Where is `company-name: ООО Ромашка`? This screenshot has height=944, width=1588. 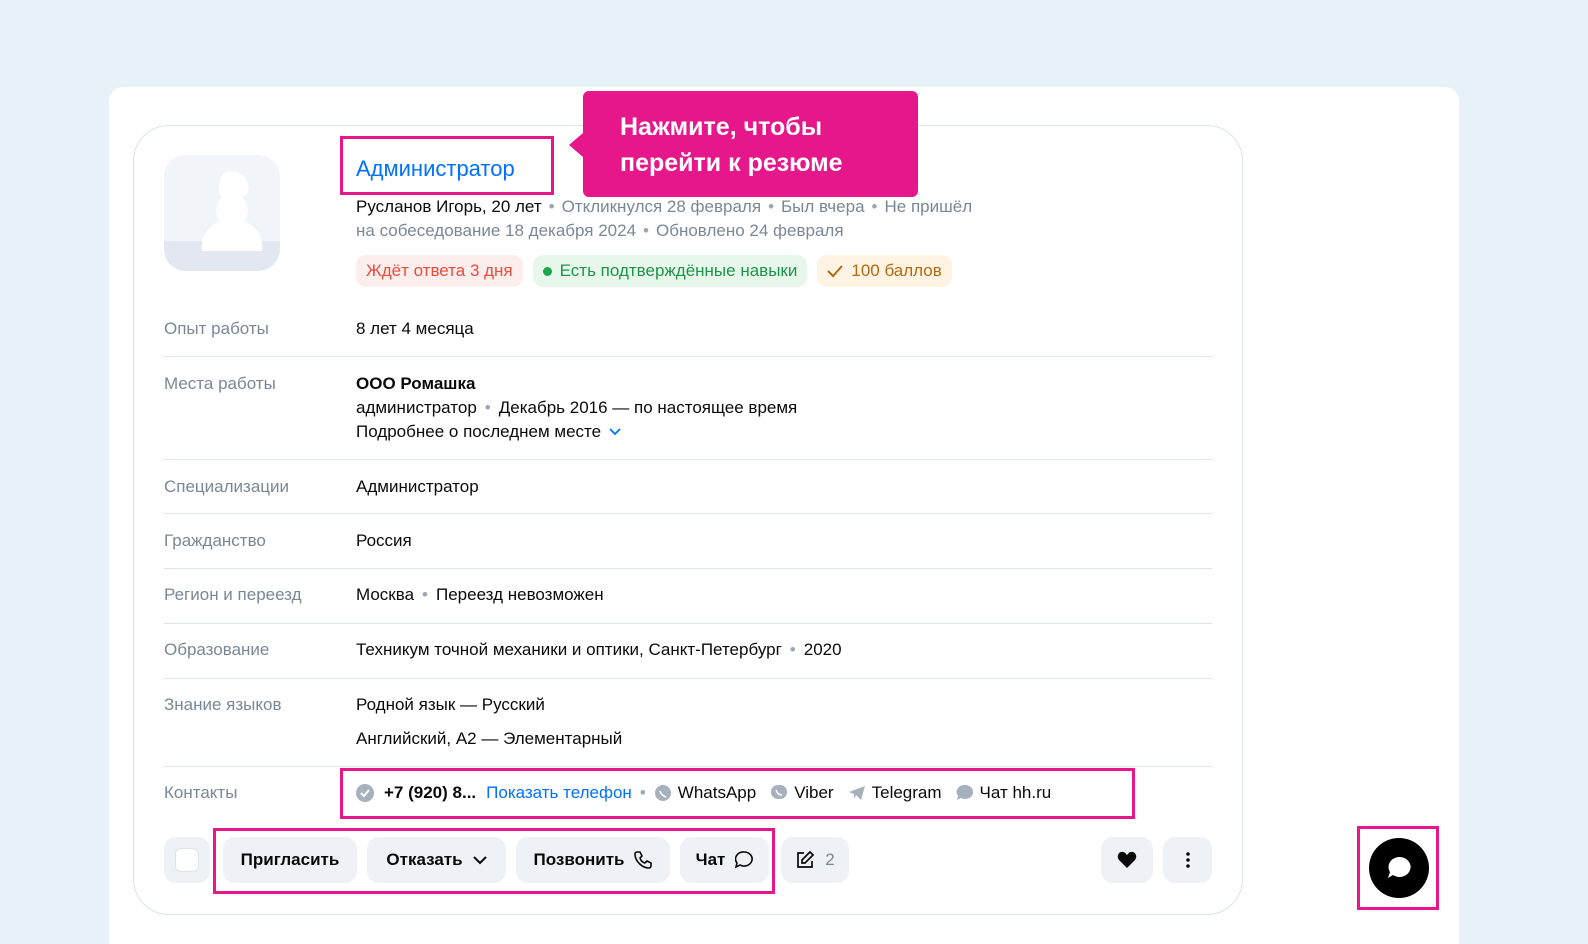
company-name: ООО Ромашка is located at coordinates (416, 383).